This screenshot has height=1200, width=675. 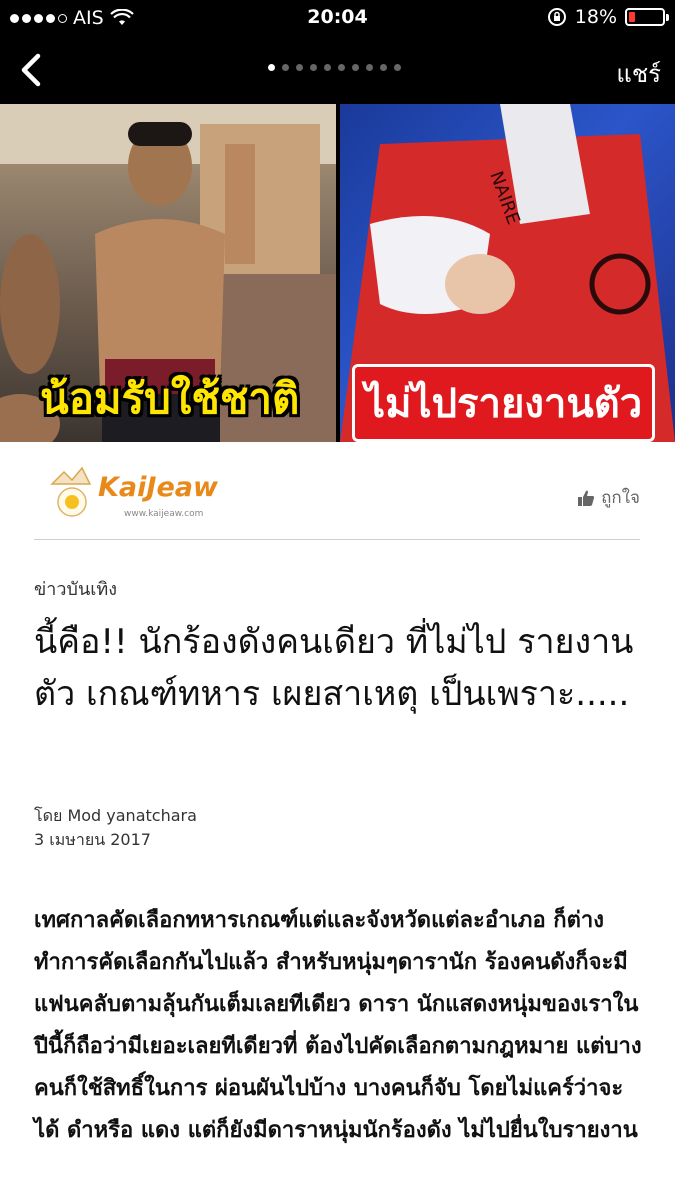 I want to click on publisher-row: KaiJeaw www.kaijeaw.com ถูกใจ, so click(x=337, y=498).